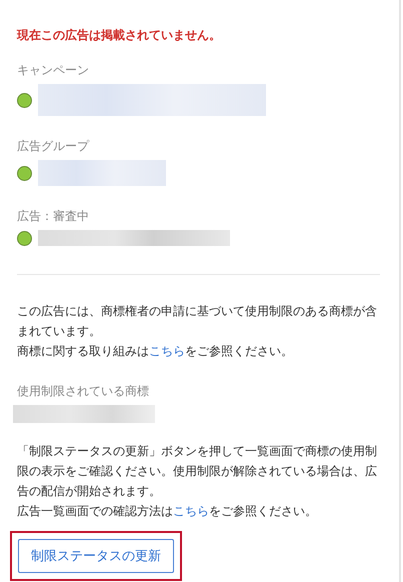 This screenshot has height=582, width=403. Describe the element at coordinates (197, 331) in the screenshot. I see `notice-text: この広告には、商標権者の申請に基づいて使用制限のある商標が含まれています。 商標に関する取り組みは こちら をご参照ください。` at that location.